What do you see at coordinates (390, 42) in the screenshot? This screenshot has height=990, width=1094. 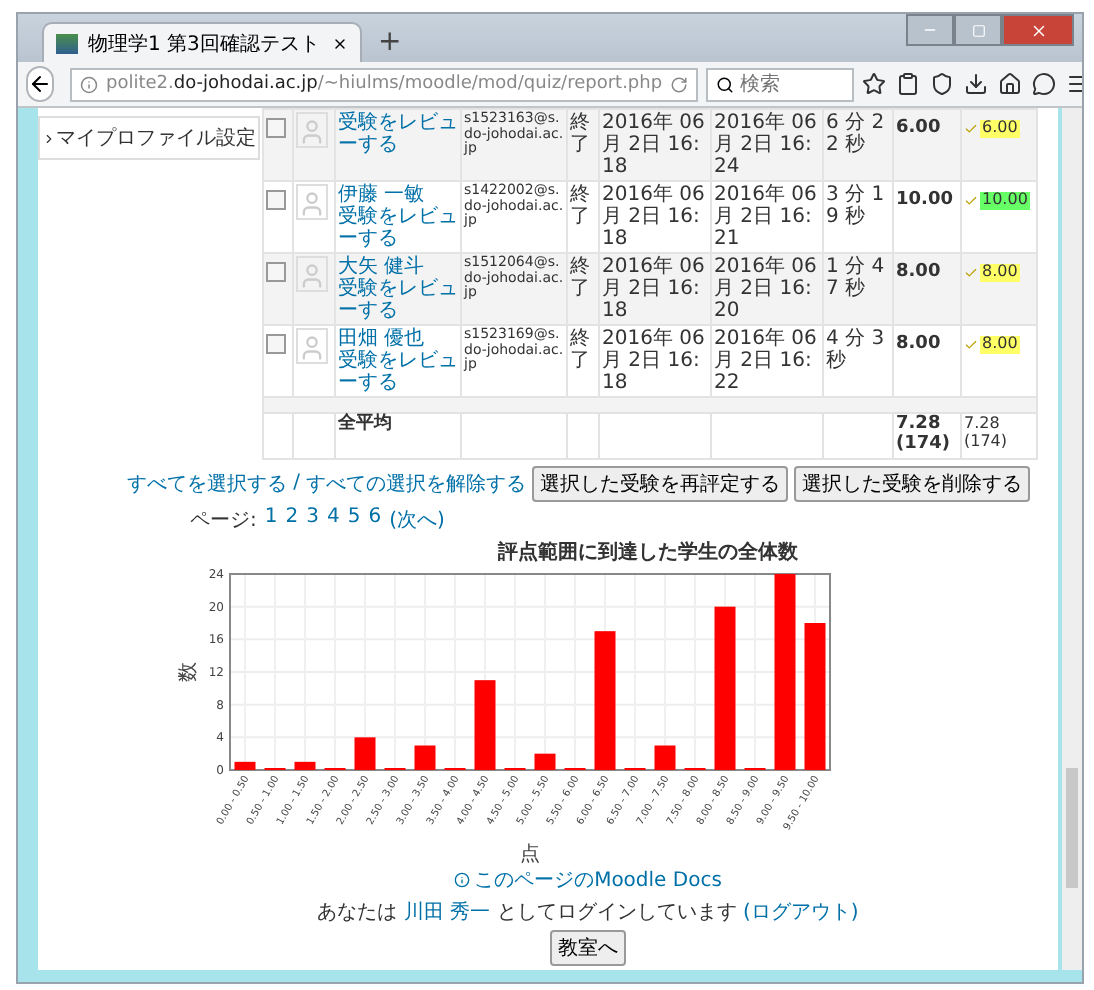 I see `new-tab-button: +` at bounding box center [390, 42].